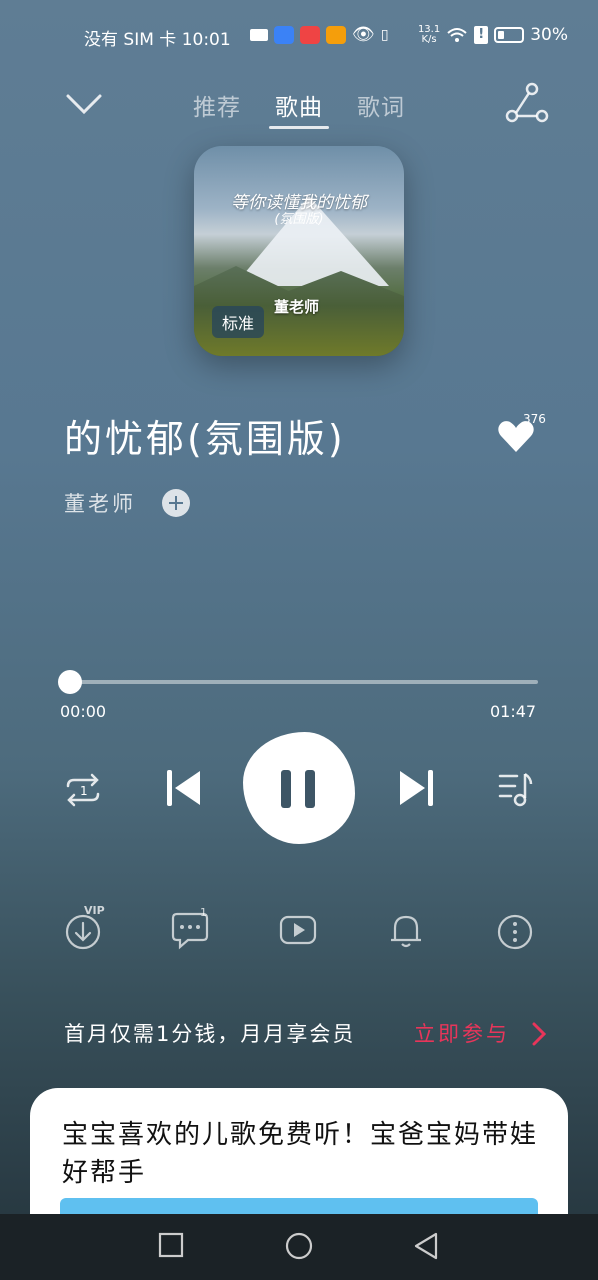 This screenshot has width=598, height=1280. I want to click on app-icon-red, so click(310, 34).